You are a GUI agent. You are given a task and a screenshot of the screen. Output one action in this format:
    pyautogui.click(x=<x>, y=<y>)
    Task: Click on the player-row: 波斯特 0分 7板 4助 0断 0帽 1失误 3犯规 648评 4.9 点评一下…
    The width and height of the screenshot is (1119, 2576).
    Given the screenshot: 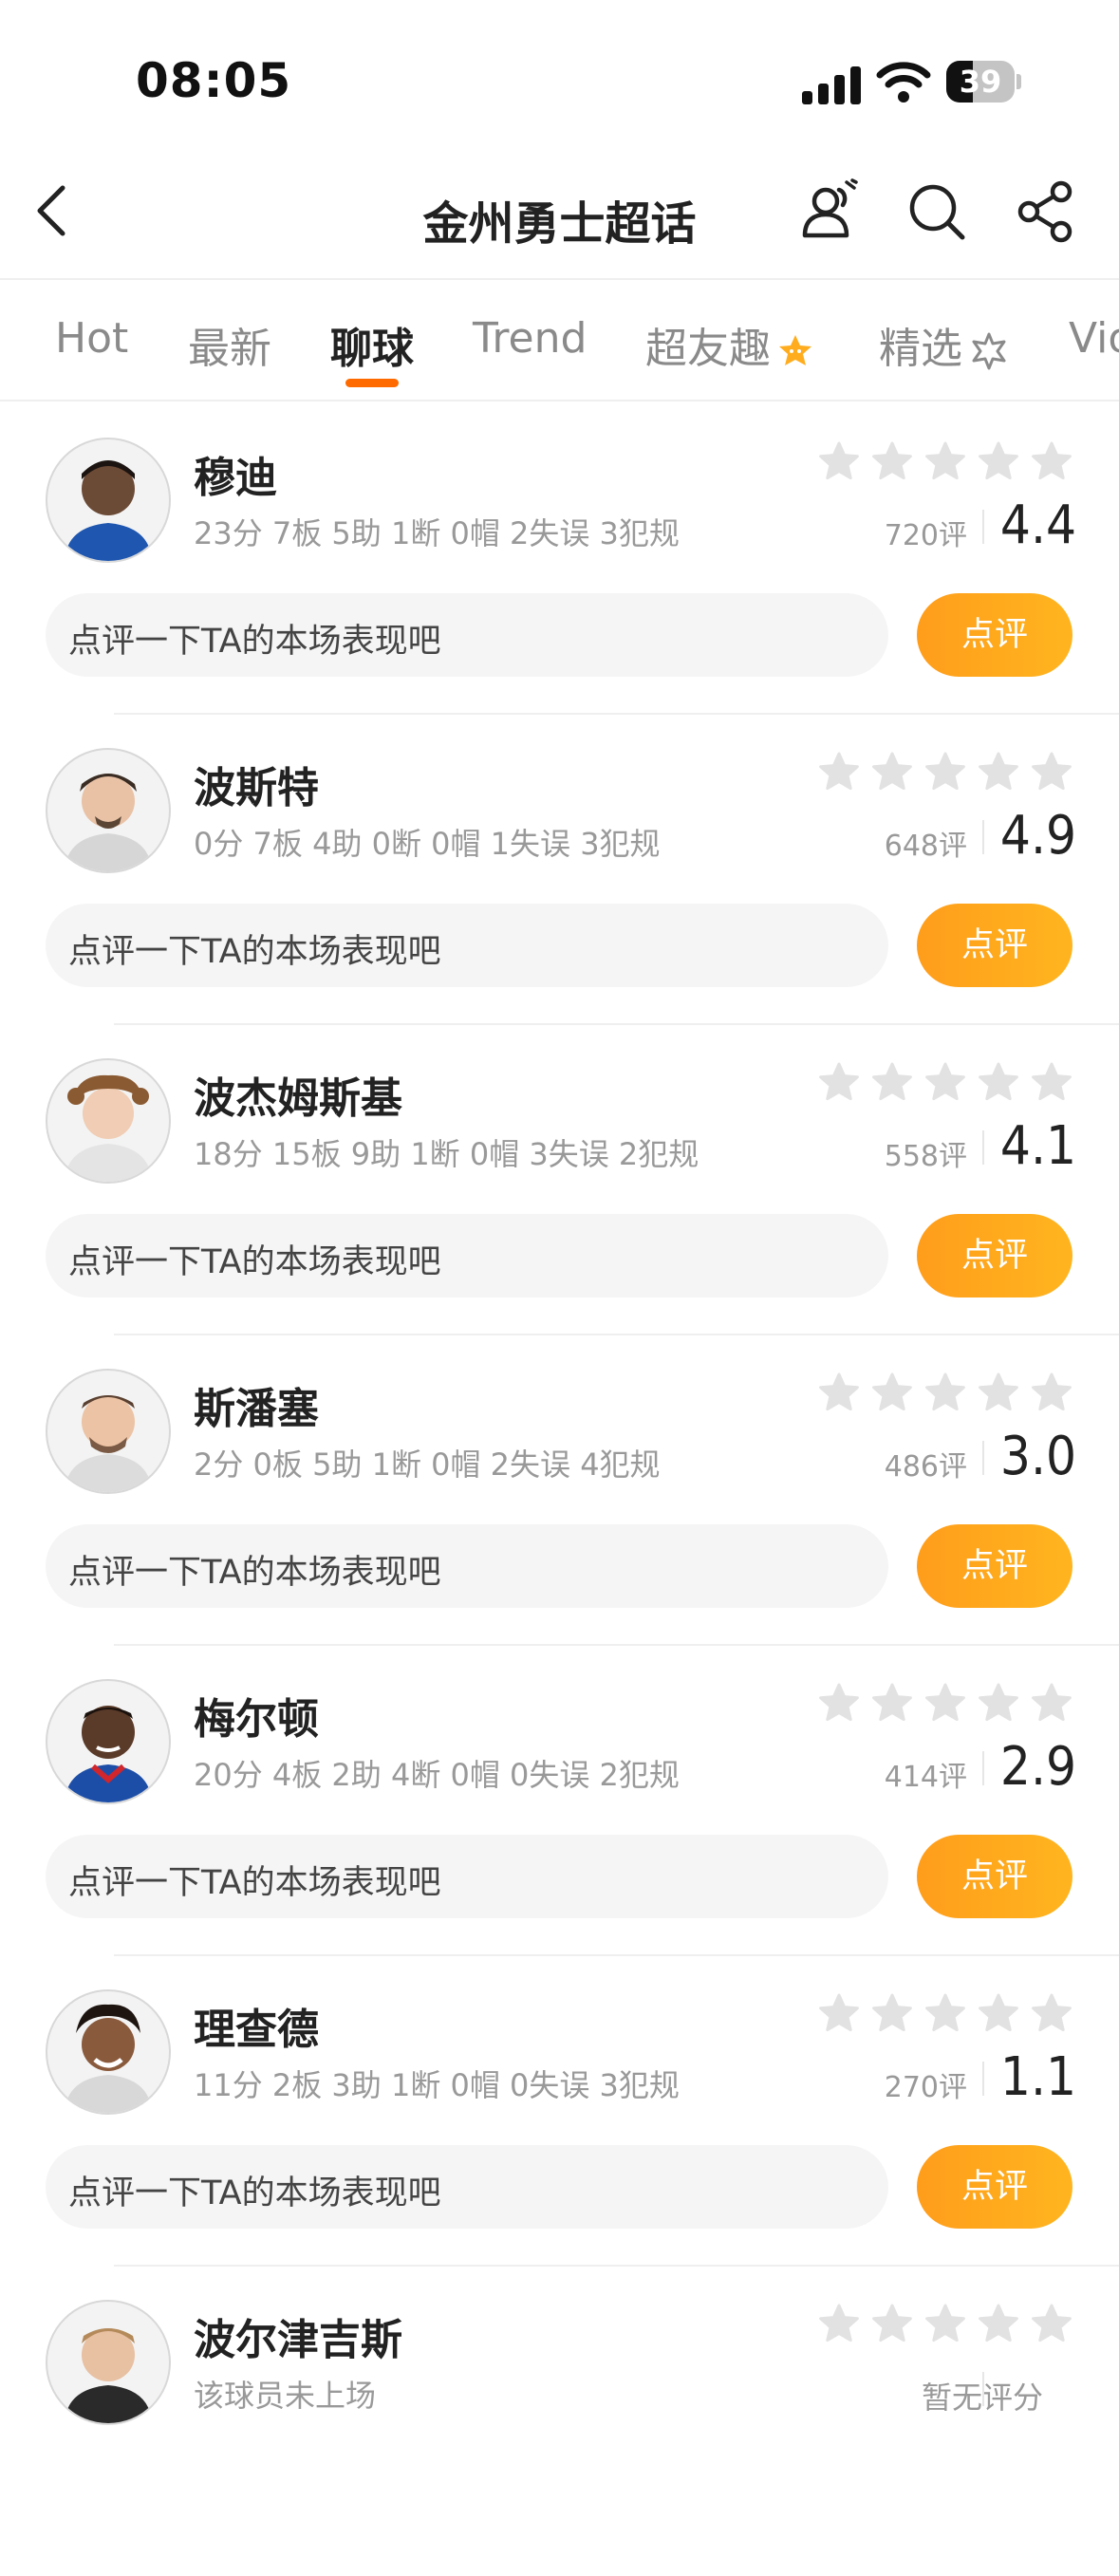 What is the action you would take?
    pyautogui.click(x=559, y=870)
    